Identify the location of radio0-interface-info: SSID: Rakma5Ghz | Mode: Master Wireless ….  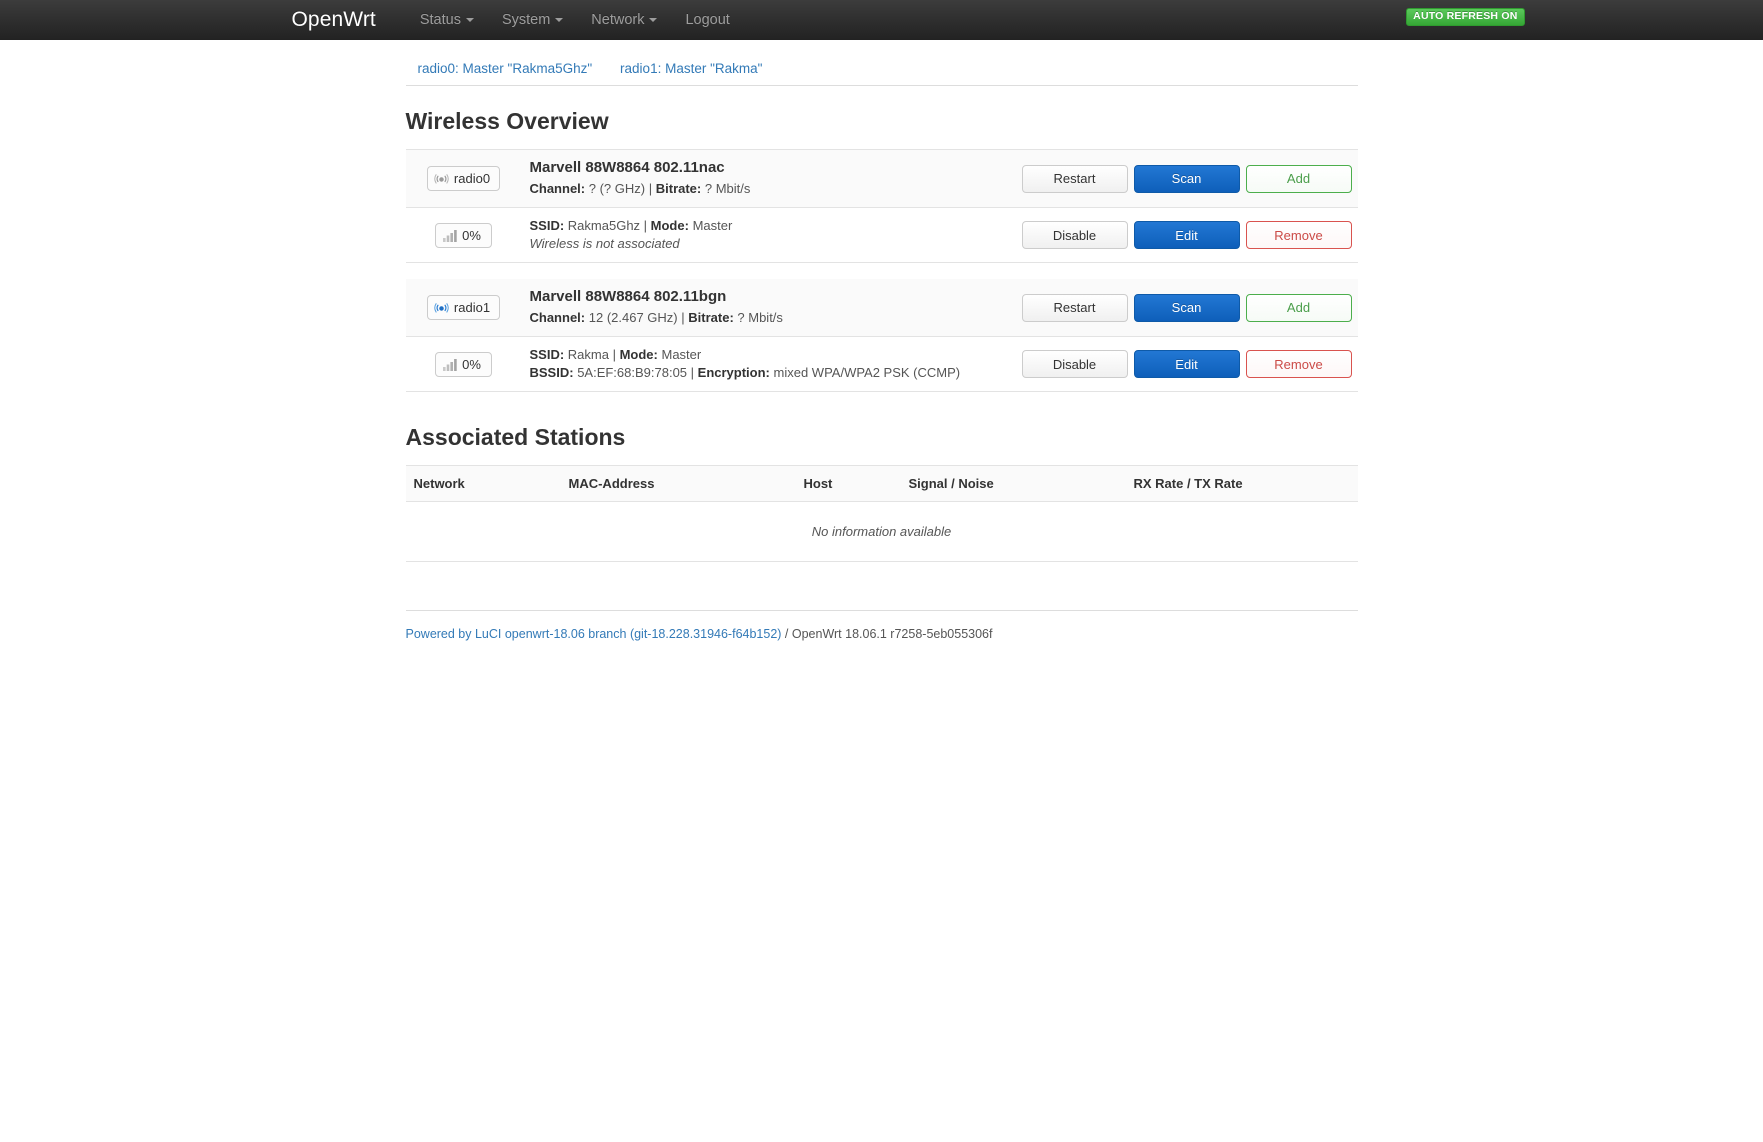
(772, 235).